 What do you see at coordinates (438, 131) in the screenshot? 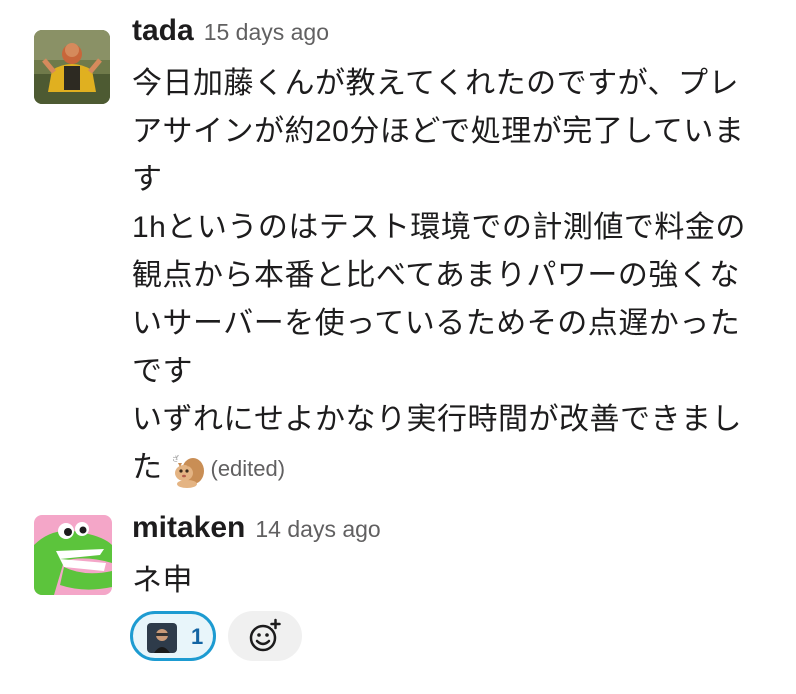
I see `message-line: アサインが約20分ほどで処理が完了していま` at bounding box center [438, 131].